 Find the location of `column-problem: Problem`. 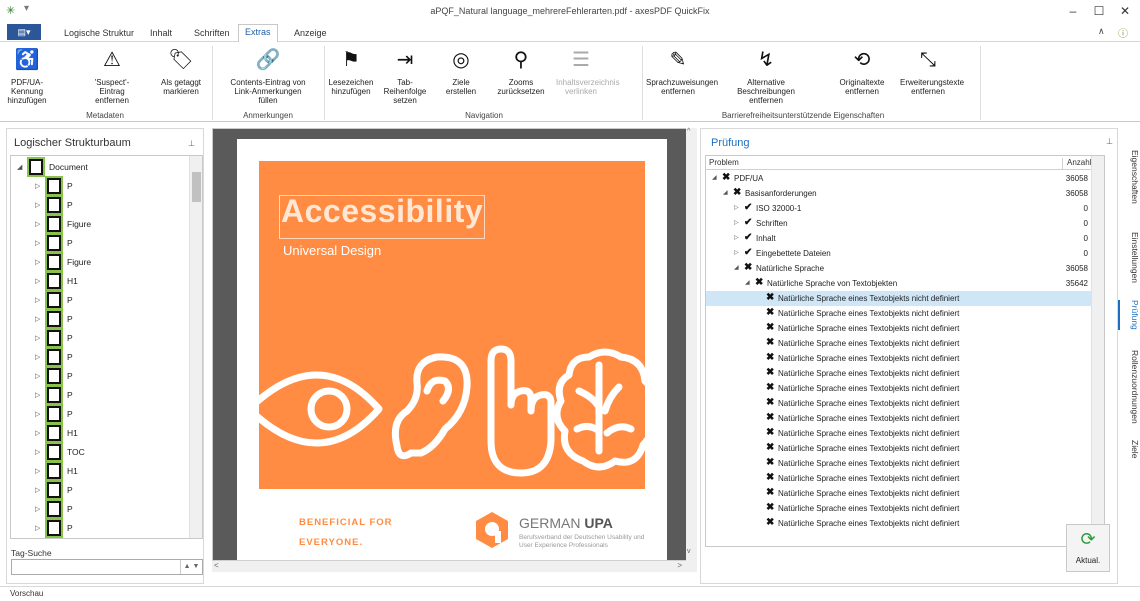

column-problem: Problem is located at coordinates (724, 162).